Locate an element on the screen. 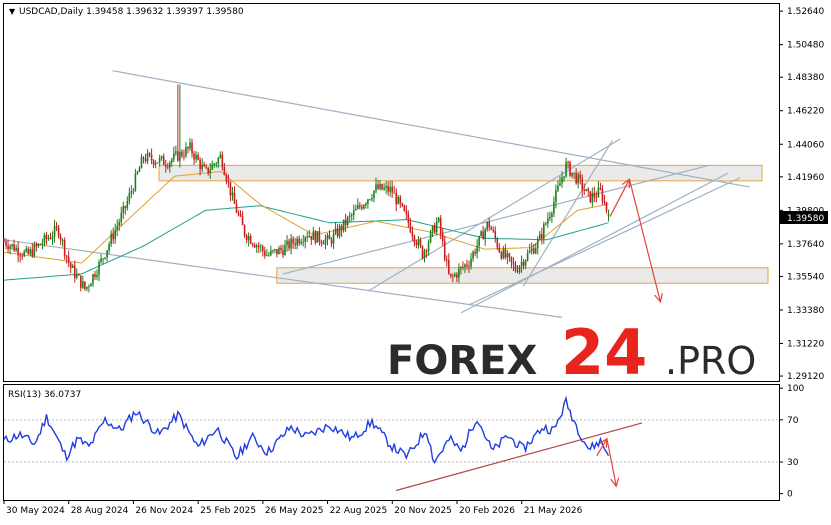  x-tick-label: 20 Nov 2025 is located at coordinates (423, 511).